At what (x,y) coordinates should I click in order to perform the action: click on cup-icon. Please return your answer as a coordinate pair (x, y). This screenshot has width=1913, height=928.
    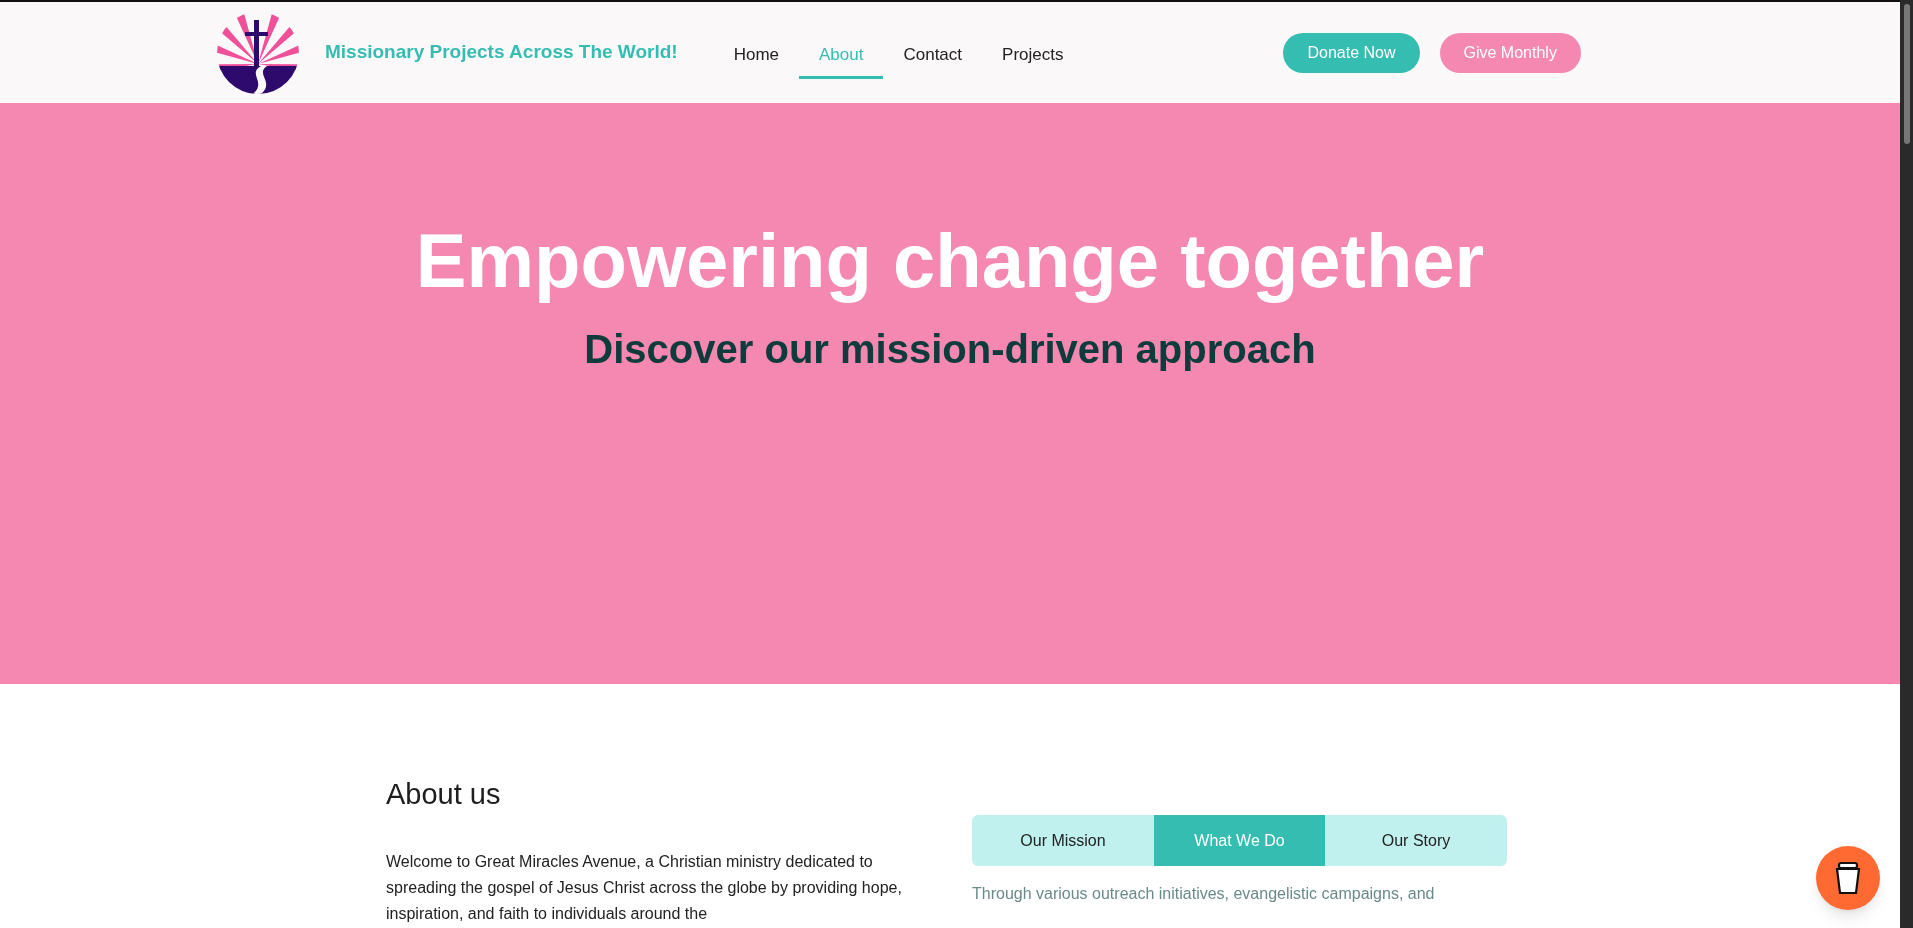
    Looking at the image, I should click on (1848, 878).